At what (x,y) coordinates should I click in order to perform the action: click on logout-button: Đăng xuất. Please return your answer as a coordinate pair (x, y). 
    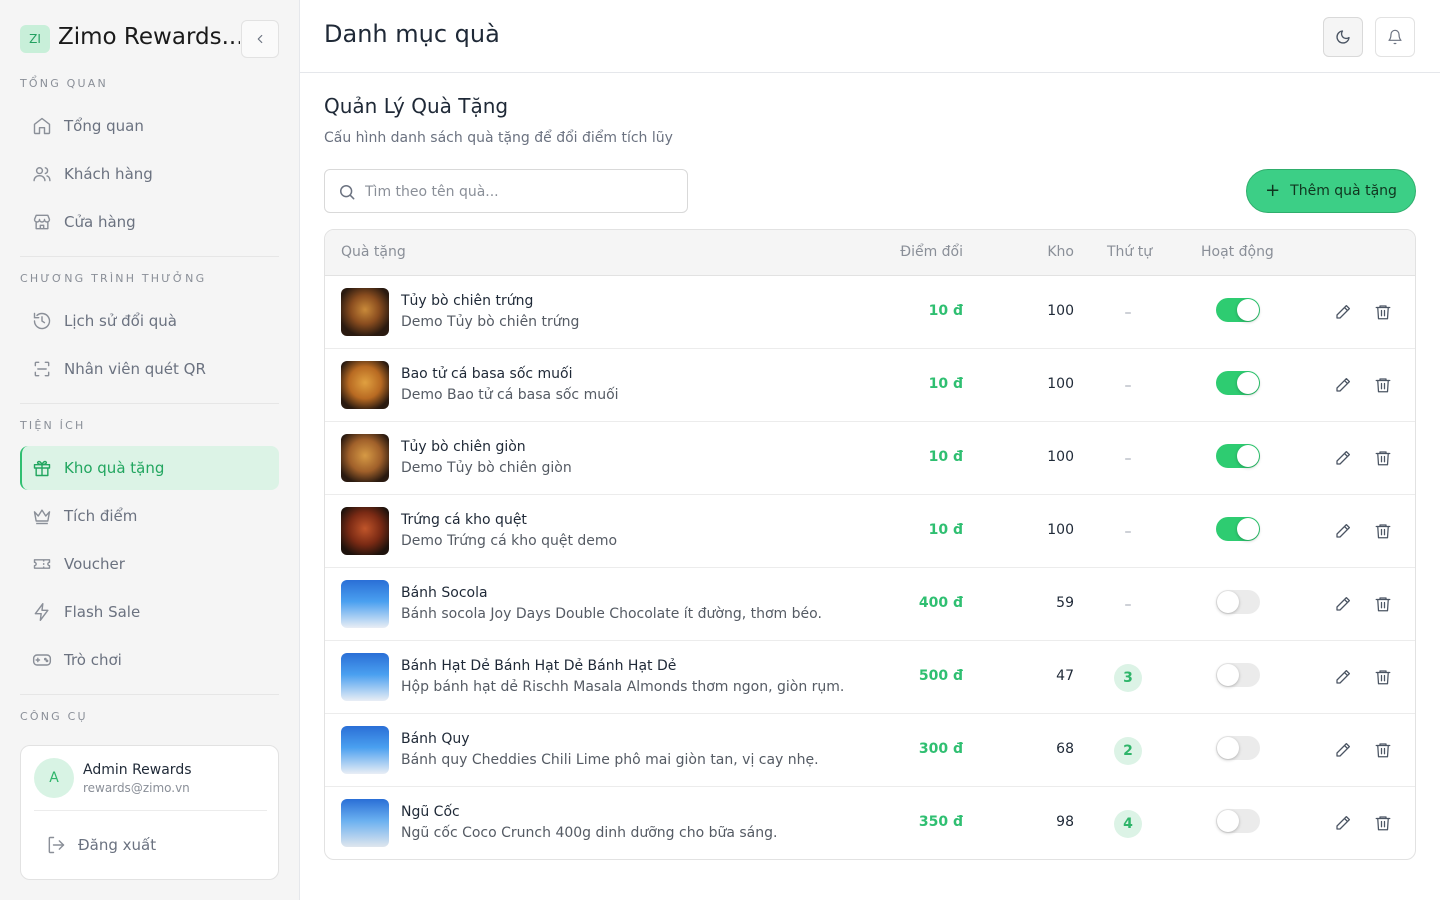
    Looking at the image, I should click on (150, 845).